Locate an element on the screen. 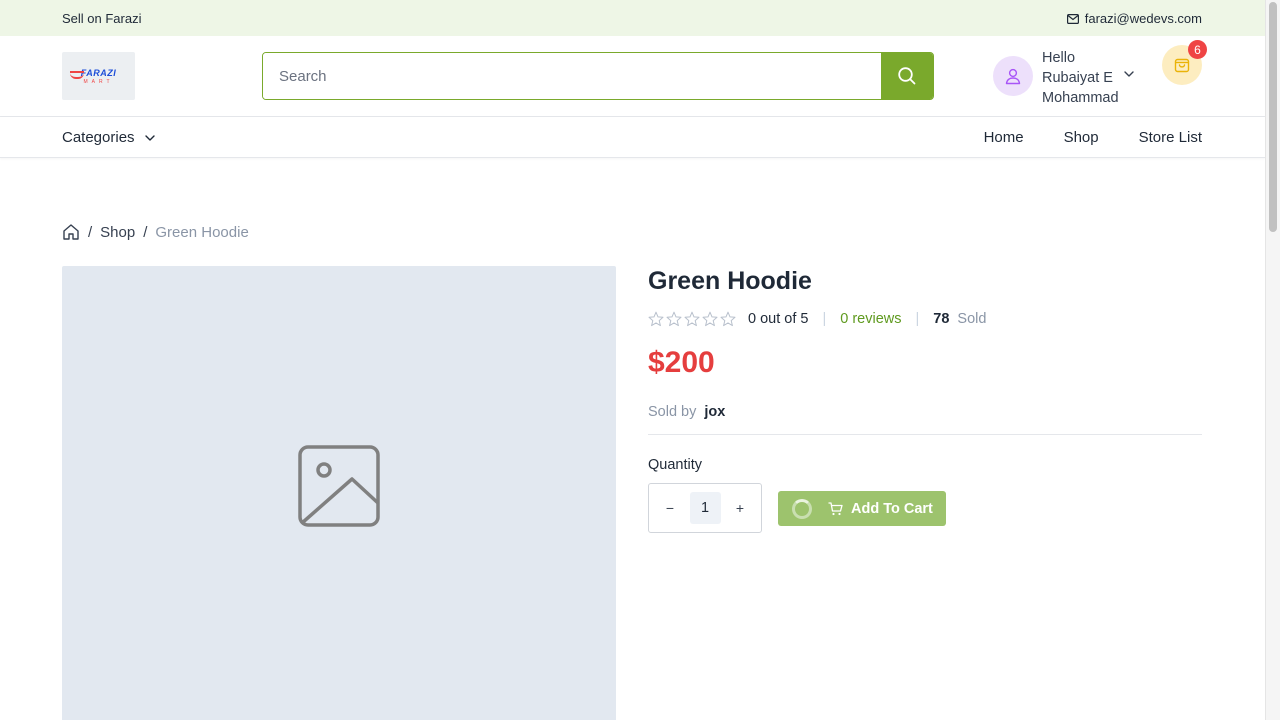 The width and height of the screenshot is (1280, 720). avatar is located at coordinates (1013, 76).